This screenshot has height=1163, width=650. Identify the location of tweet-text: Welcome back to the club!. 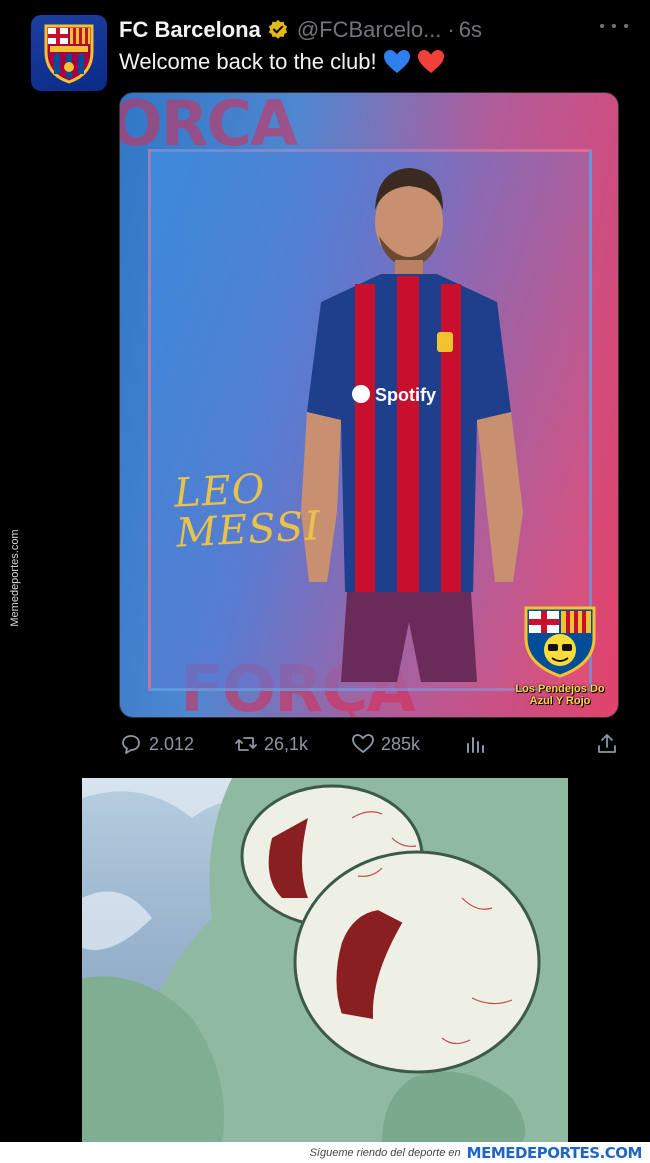
(282, 62).